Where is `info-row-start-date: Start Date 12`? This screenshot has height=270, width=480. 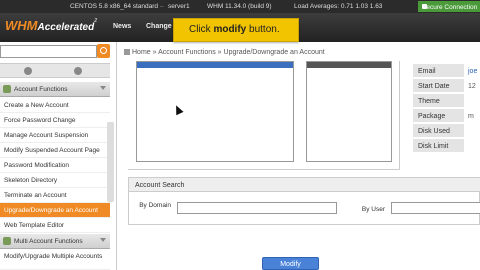 info-row-start-date: Start Date 12 is located at coordinates (446, 86).